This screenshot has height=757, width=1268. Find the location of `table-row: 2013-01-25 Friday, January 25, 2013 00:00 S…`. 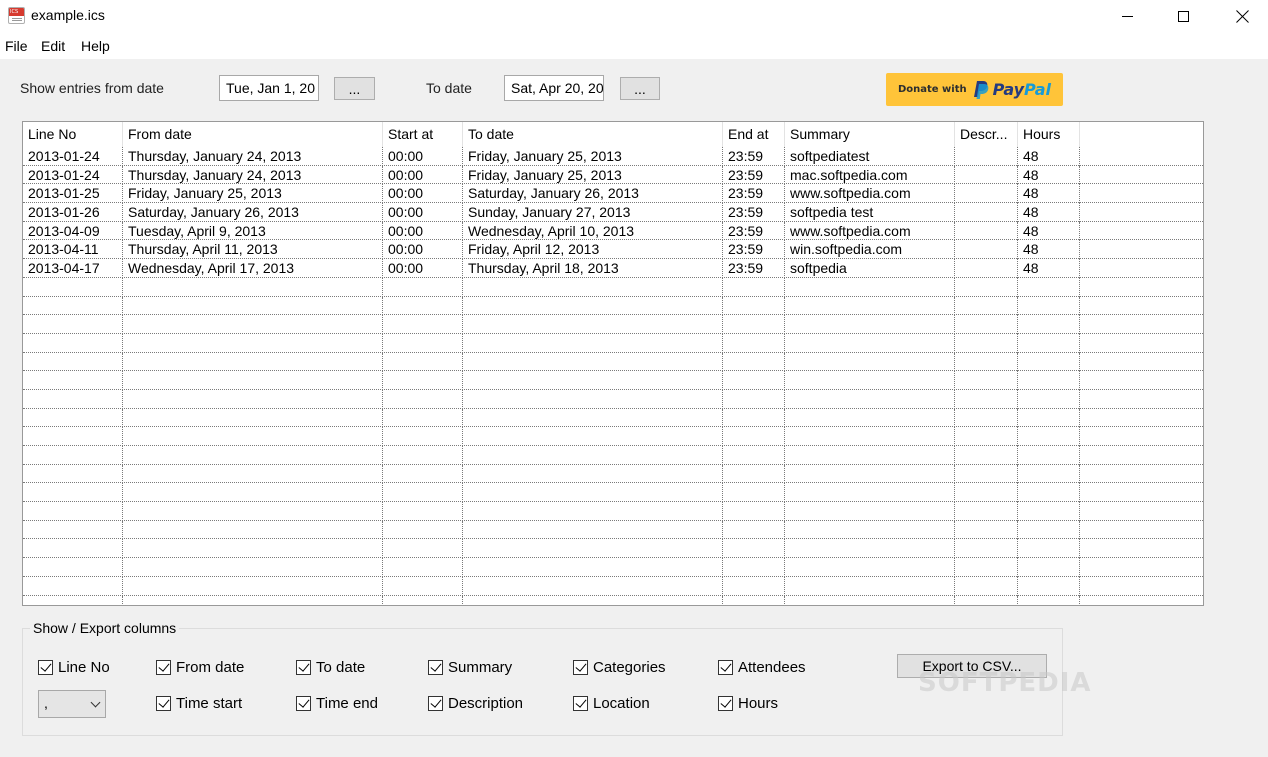

table-row: 2013-01-25 Friday, January 25, 2013 00:00 S… is located at coordinates (613, 194).